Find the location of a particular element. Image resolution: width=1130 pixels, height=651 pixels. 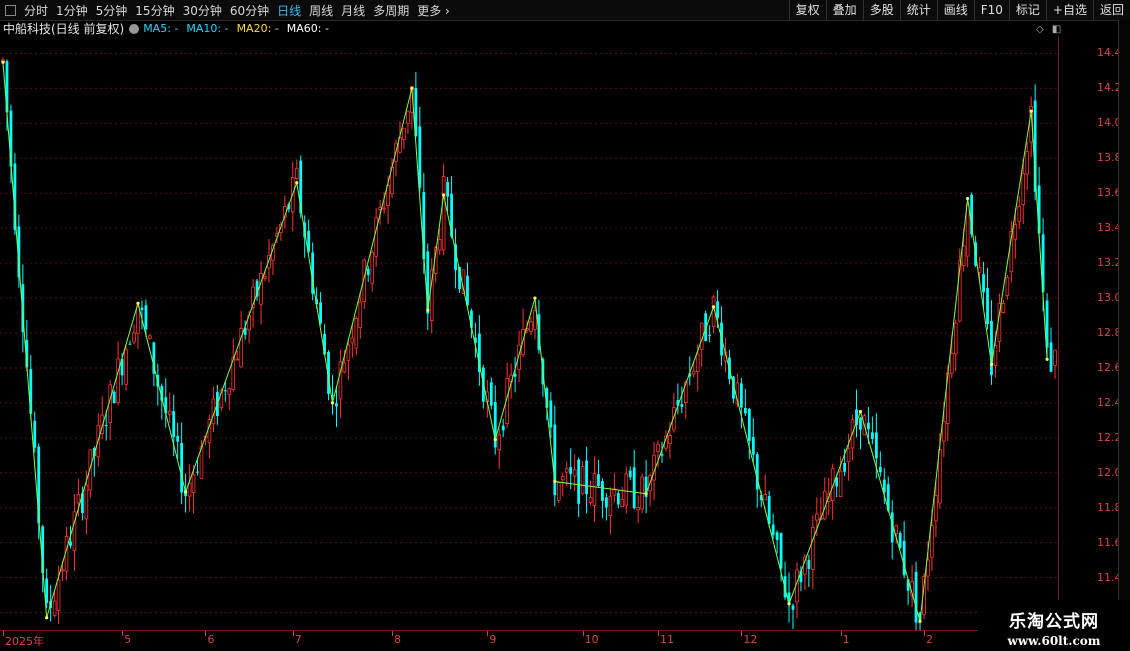

watermark-title: 乐淘公式网 is located at coordinates (1054, 622).